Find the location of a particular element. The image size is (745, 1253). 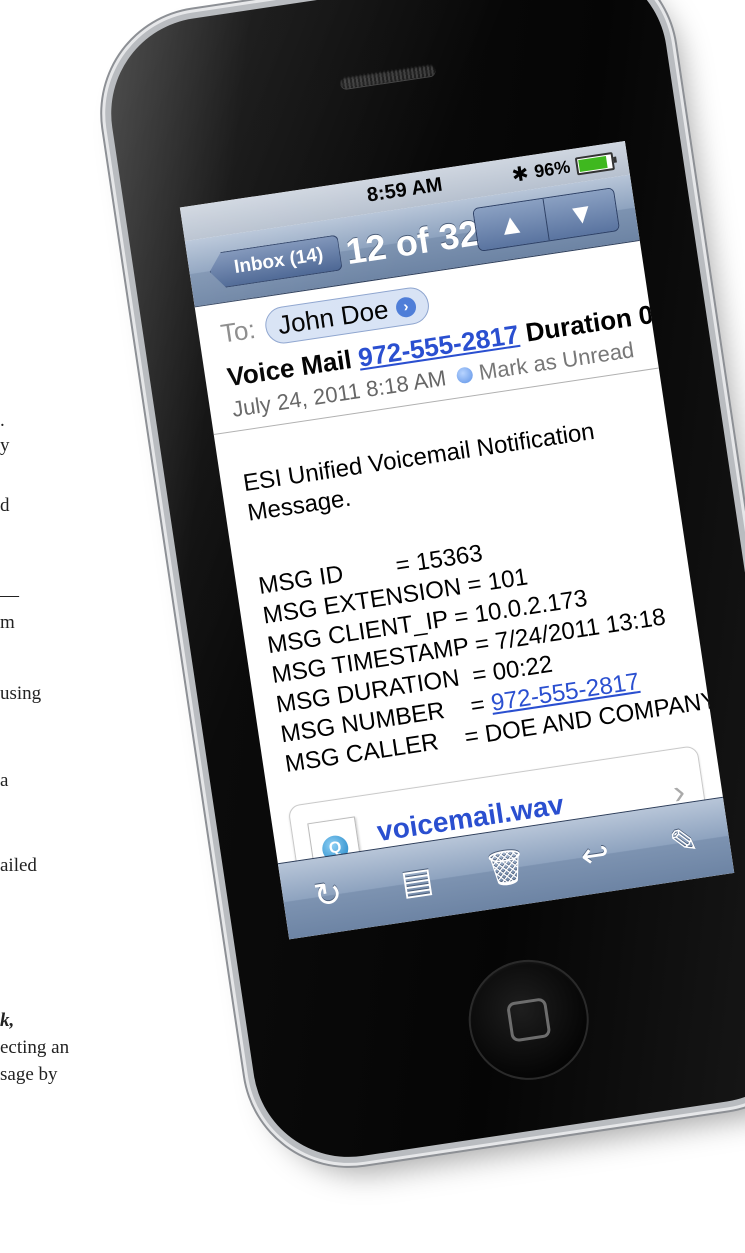

bluetooth-icon: ✱ is located at coordinates (520, 174).